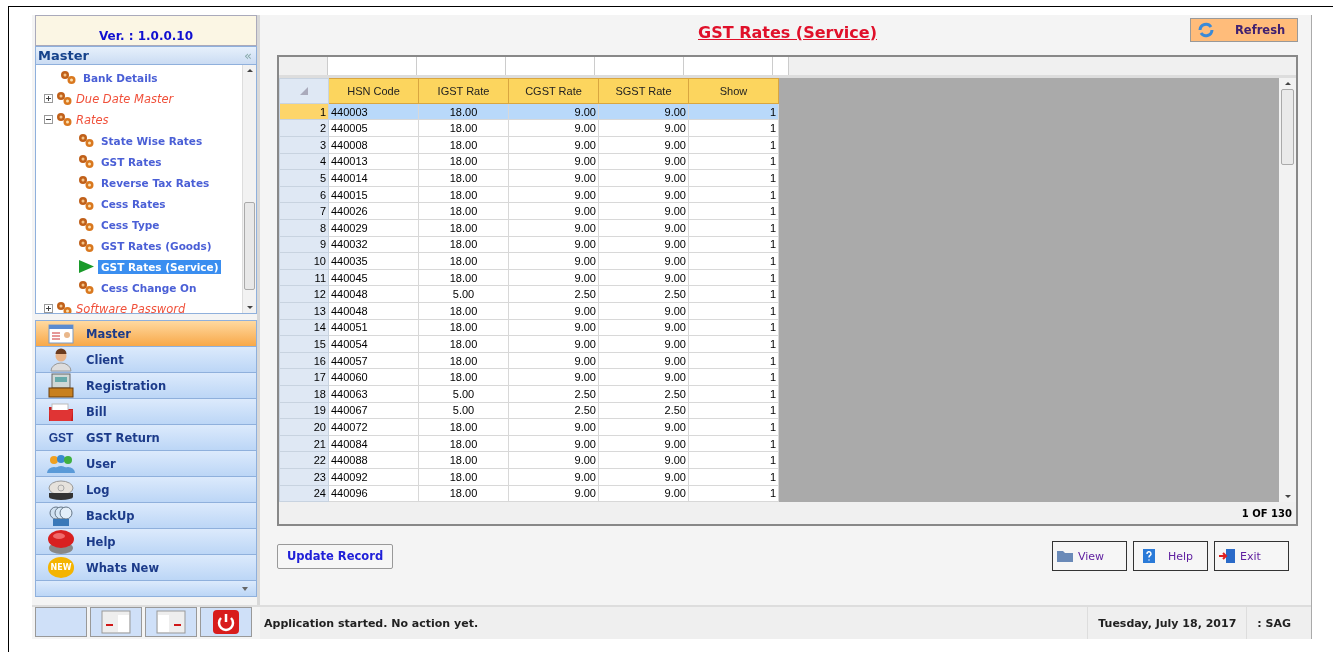  Describe the element at coordinates (529, 277) in the screenshot. I see `table-row: 11 440045 18.00 9.00 9.00 1` at that location.